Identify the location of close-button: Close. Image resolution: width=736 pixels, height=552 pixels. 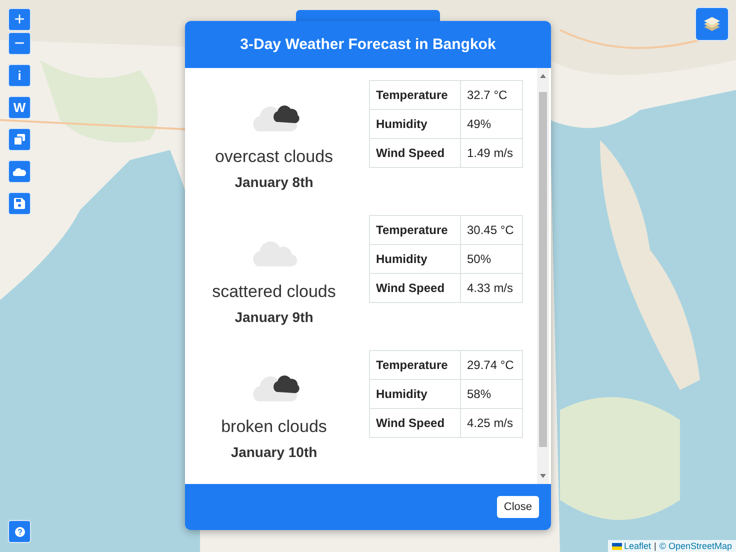
(517, 507).